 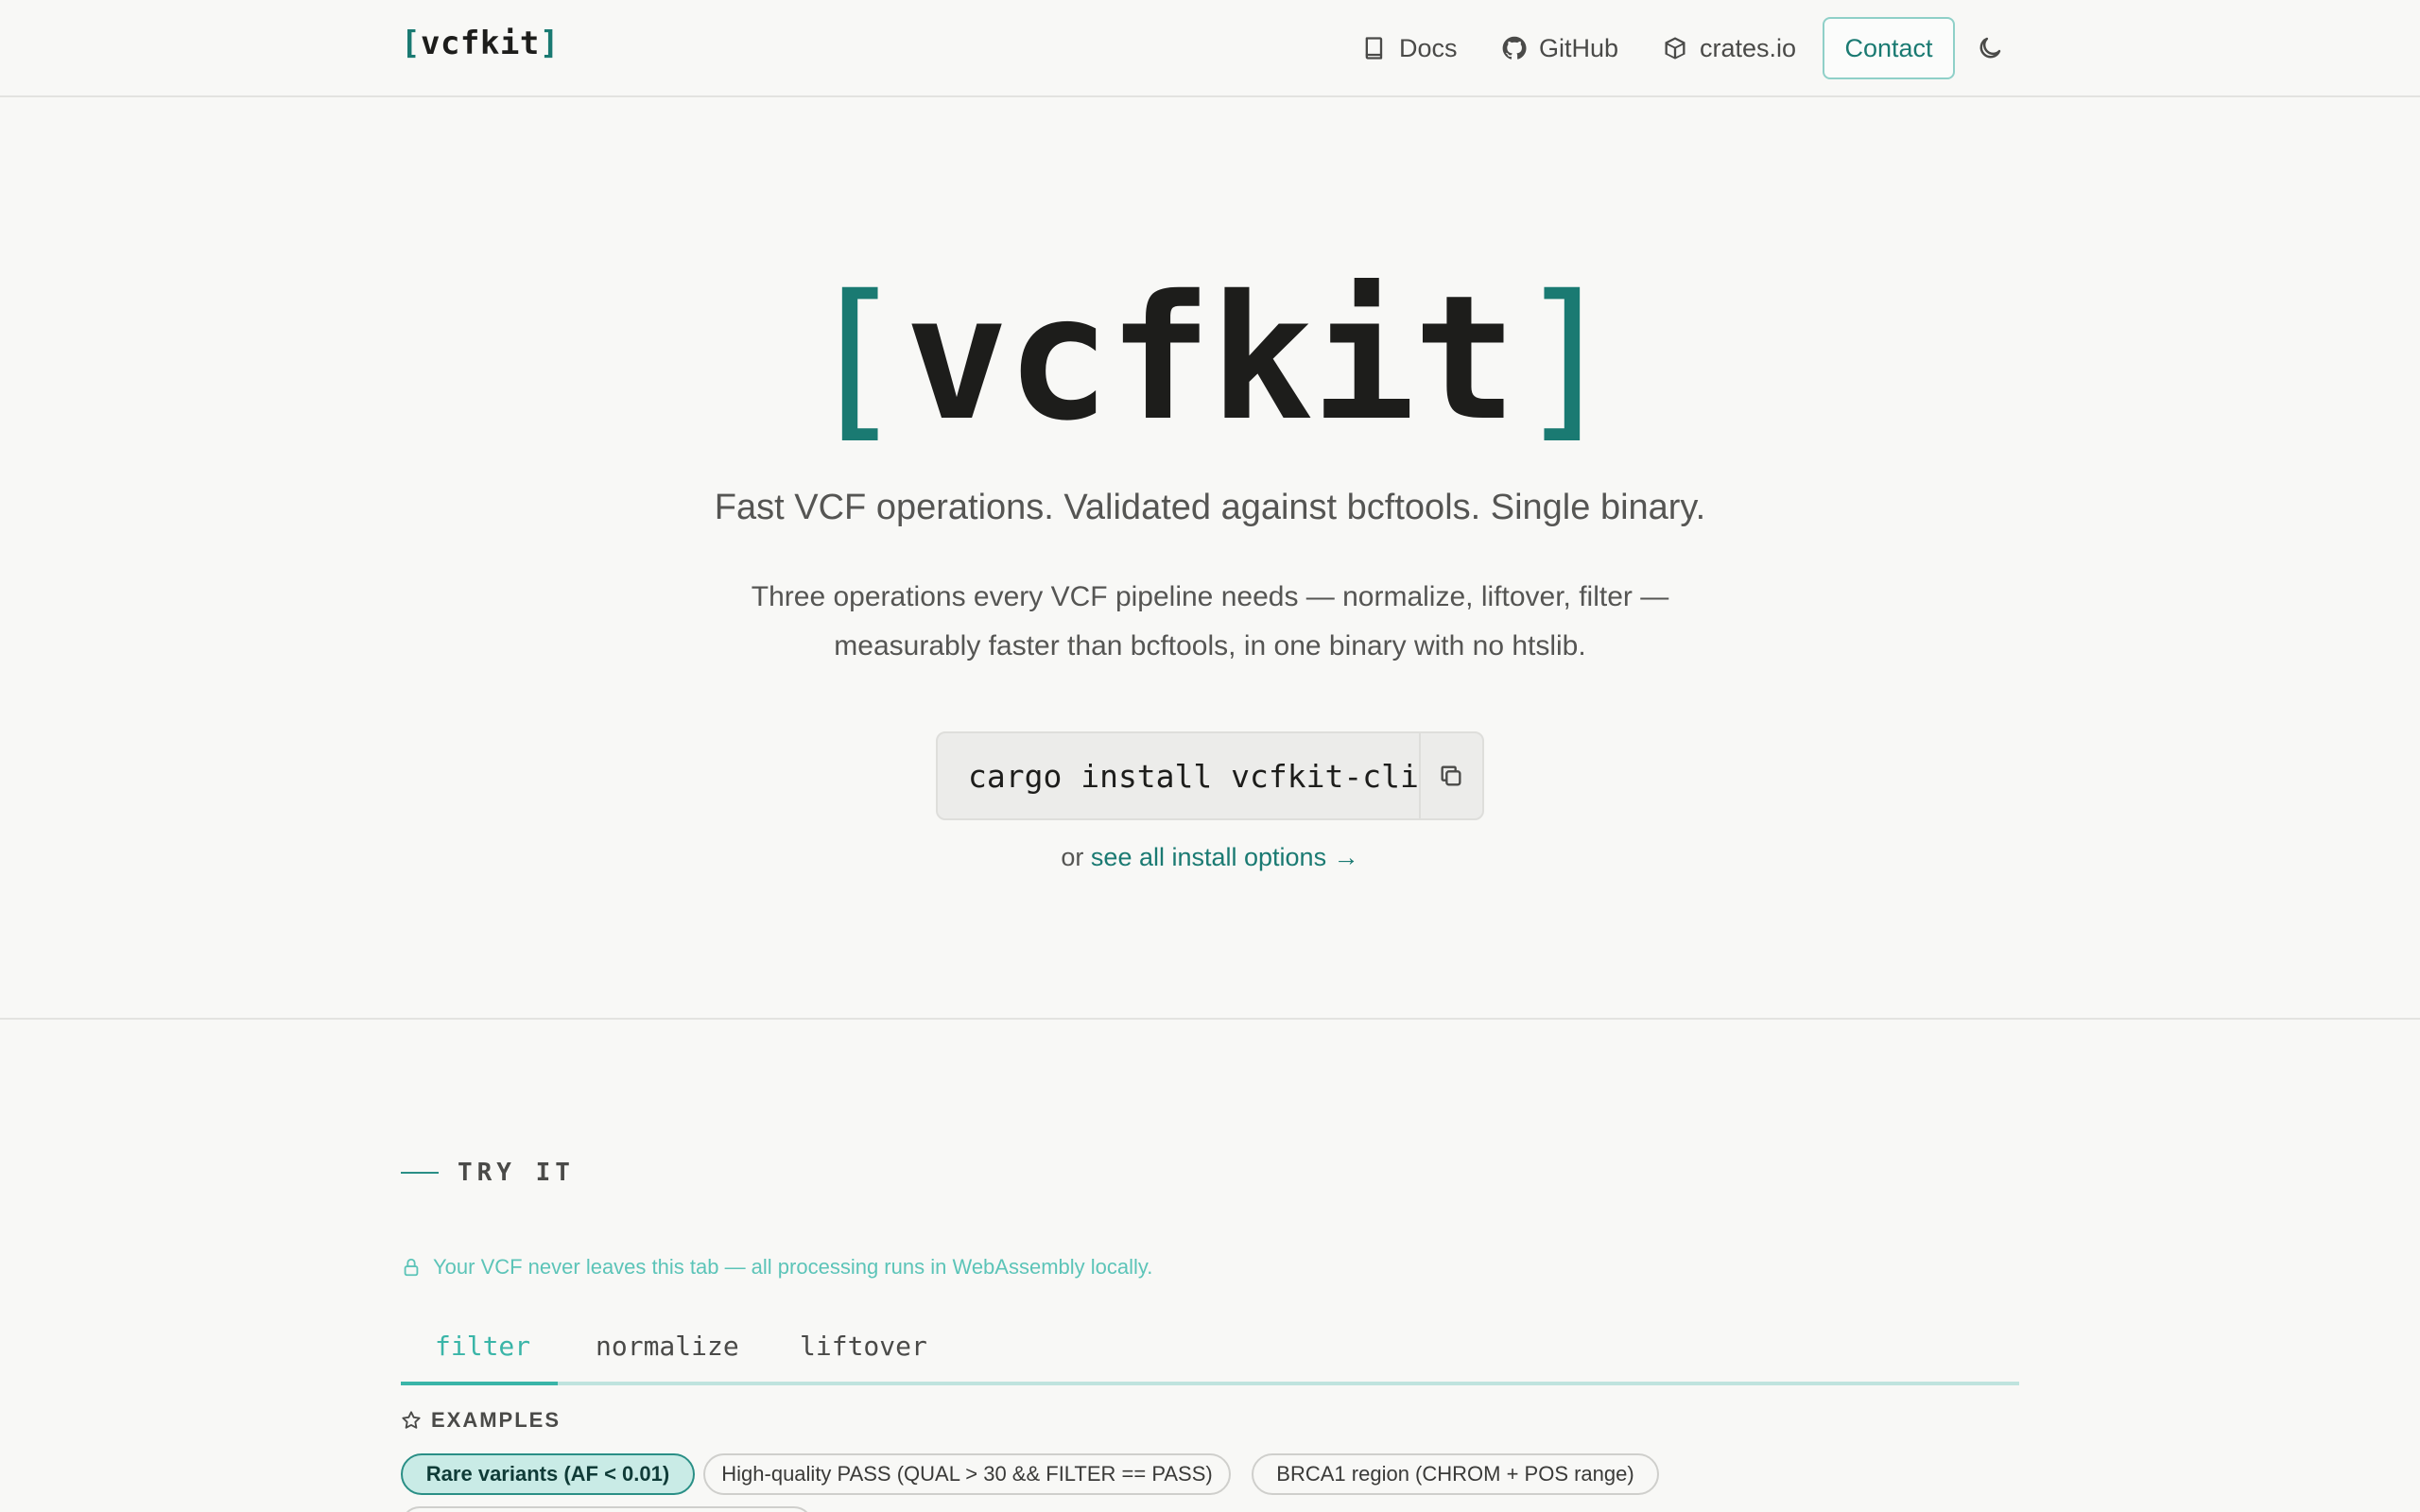 I want to click on lock-icon, so click(x=411, y=1267).